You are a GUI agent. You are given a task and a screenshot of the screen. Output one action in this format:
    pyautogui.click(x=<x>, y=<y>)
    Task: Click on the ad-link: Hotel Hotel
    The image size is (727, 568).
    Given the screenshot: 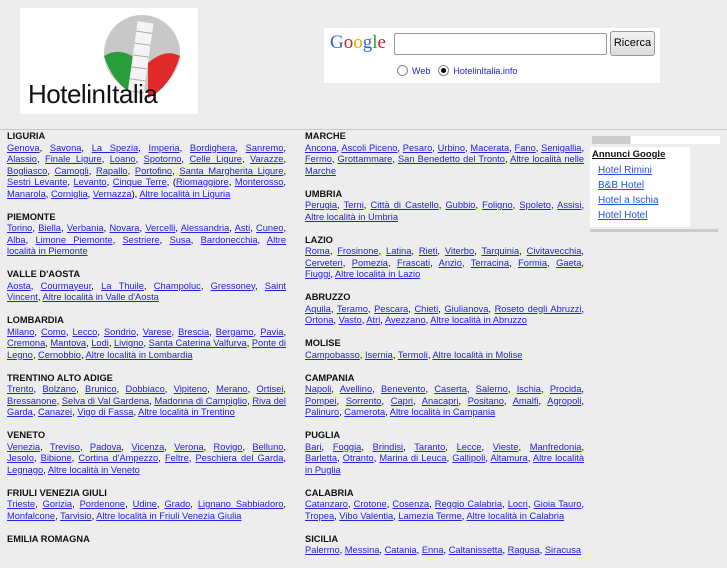 What is the action you would take?
    pyautogui.click(x=640, y=215)
    